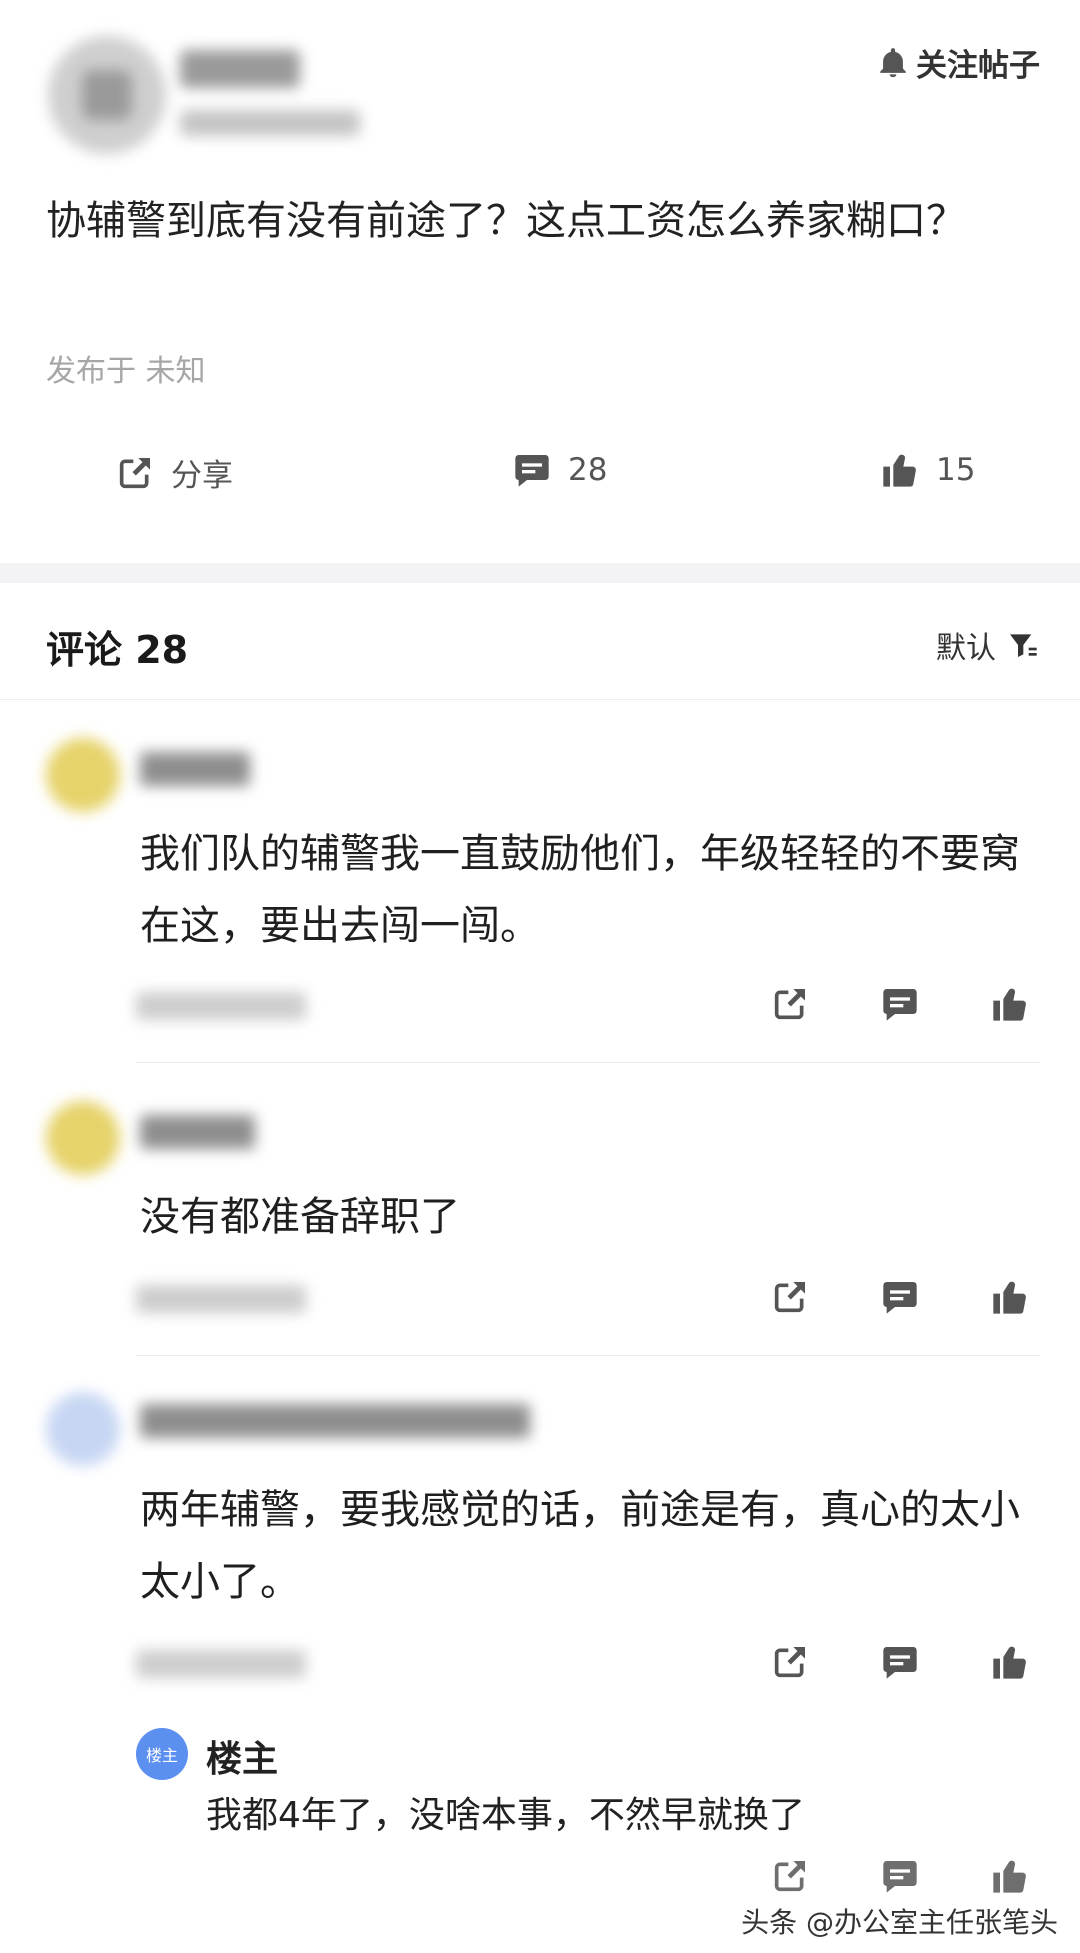 This screenshot has width=1080, height=1953. I want to click on post-title: 协辅警到底有没有前途了？这点工资怎么养家糊口？, so click(506, 221).